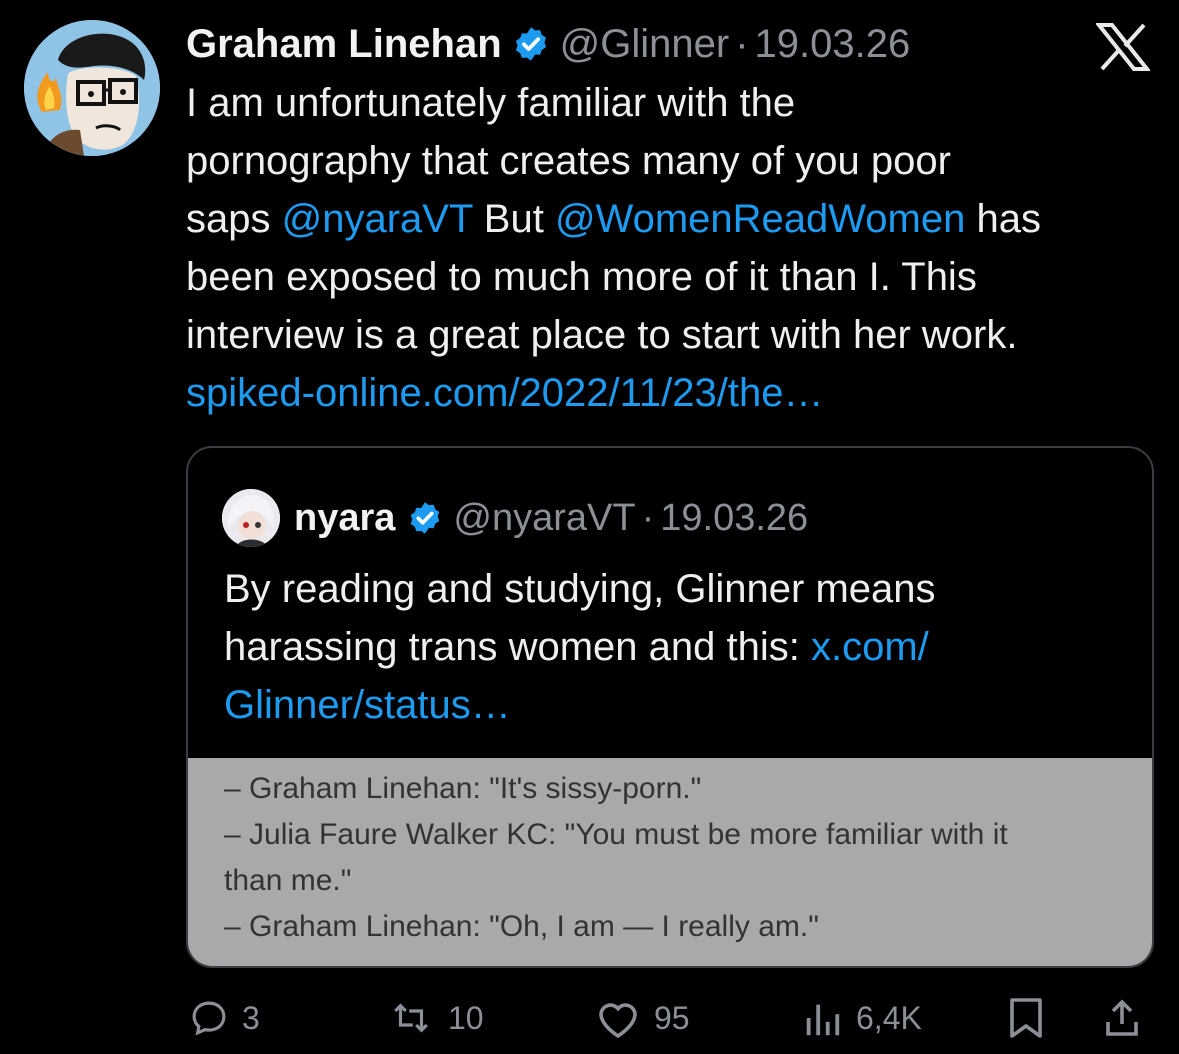 The height and width of the screenshot is (1054, 1179). I want to click on views-count: 6,4K, so click(889, 1017).